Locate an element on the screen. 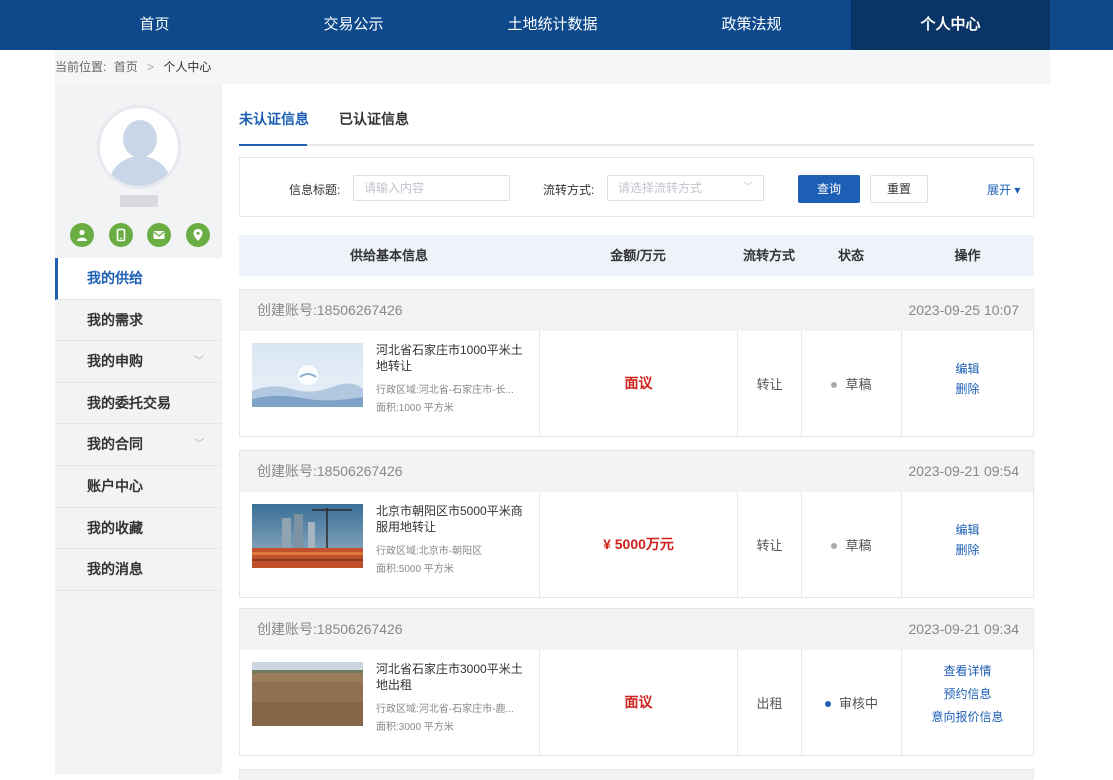 This screenshot has width=1113, height=780. header-status: 状态 is located at coordinates (850, 255).